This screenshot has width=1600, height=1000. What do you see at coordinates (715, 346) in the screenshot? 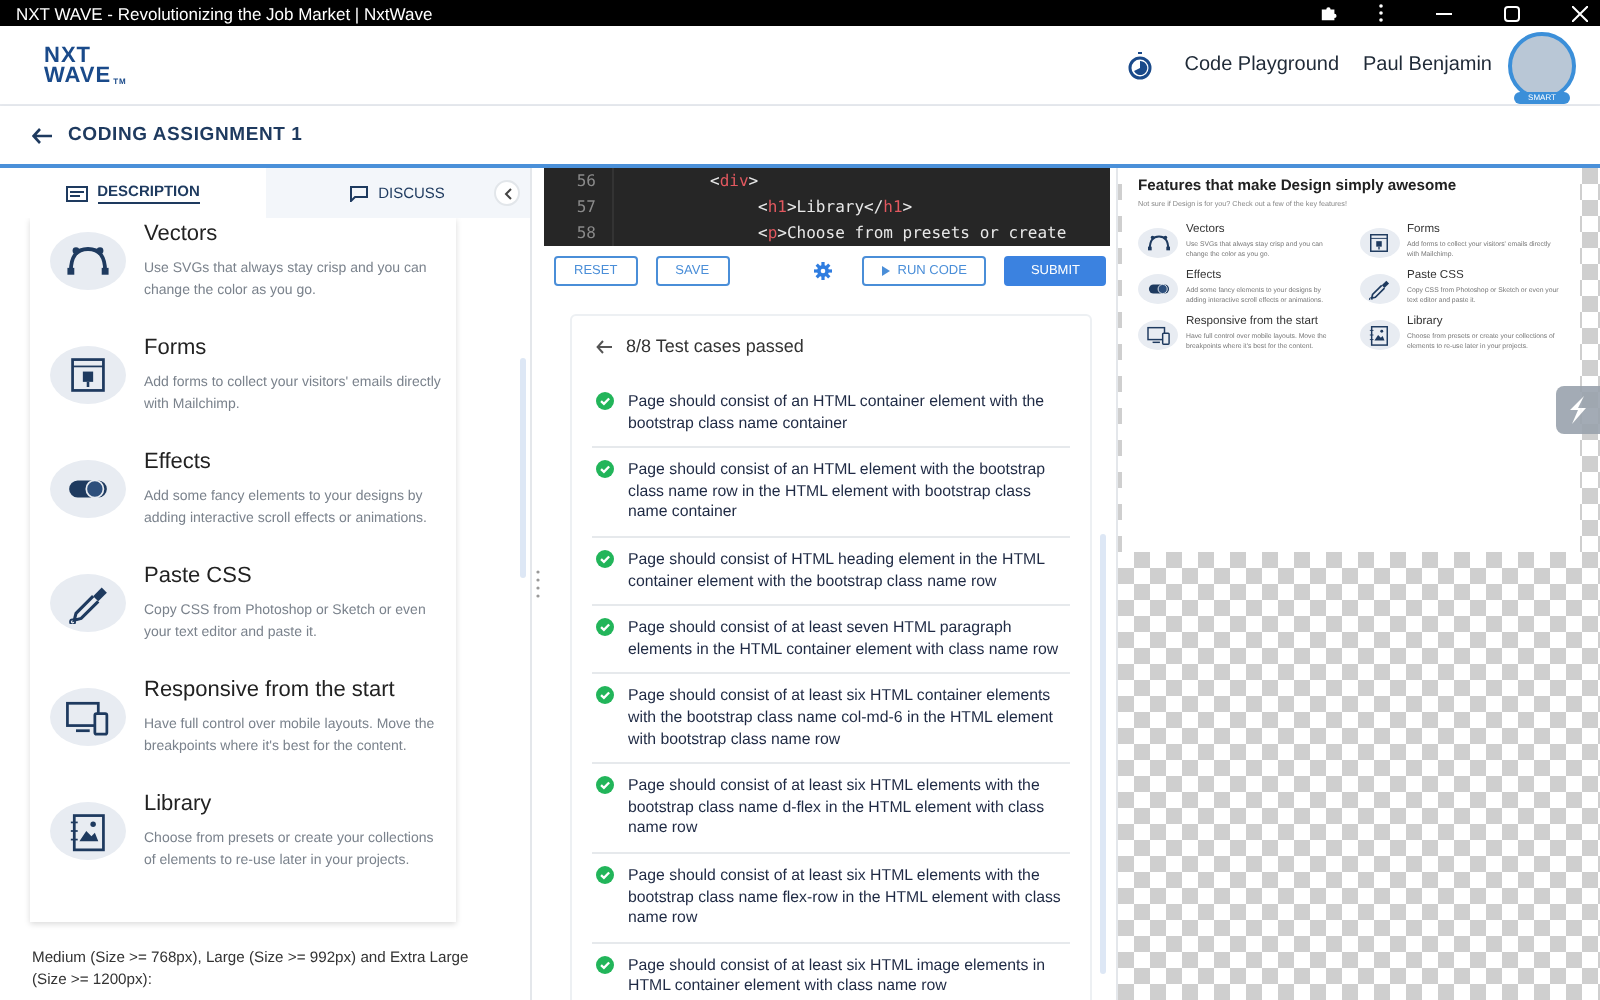
I see `test-summary: 8/8 Test cases passed` at bounding box center [715, 346].